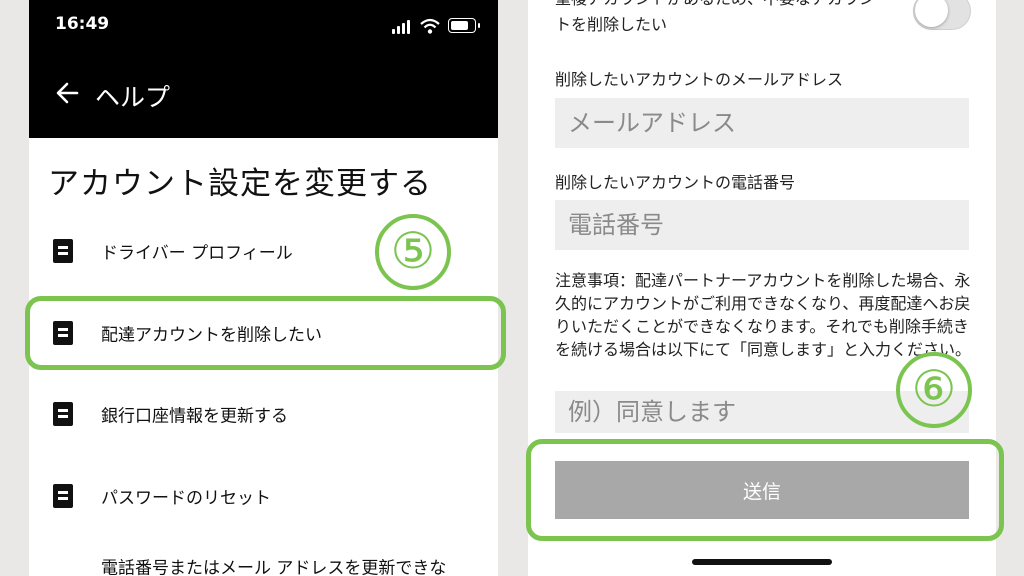  What do you see at coordinates (403, 27) in the screenshot?
I see `signal-icon` at bounding box center [403, 27].